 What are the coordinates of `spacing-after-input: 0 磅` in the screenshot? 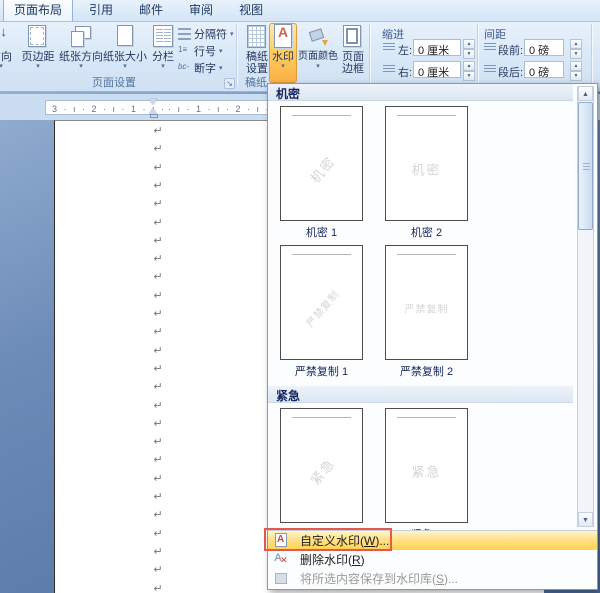 It's located at (544, 70).